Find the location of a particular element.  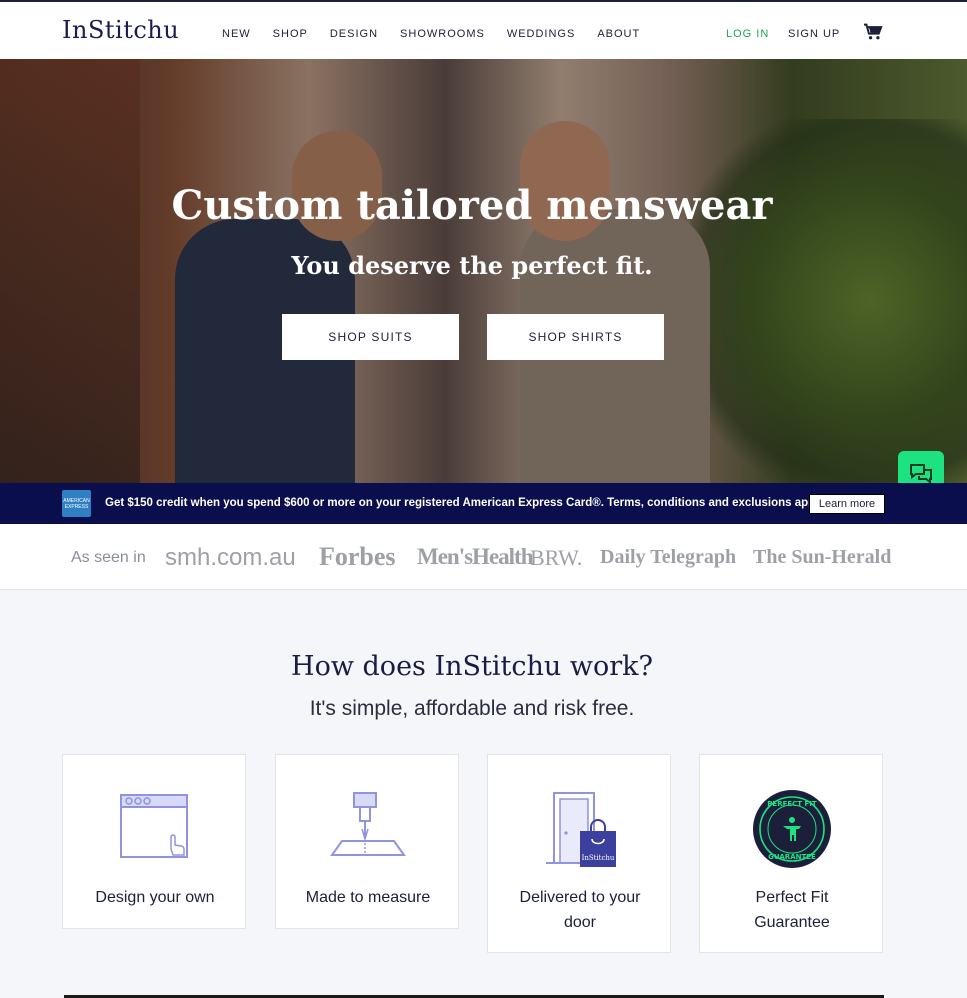

step-card-design: Design your own is located at coordinates (154, 841).